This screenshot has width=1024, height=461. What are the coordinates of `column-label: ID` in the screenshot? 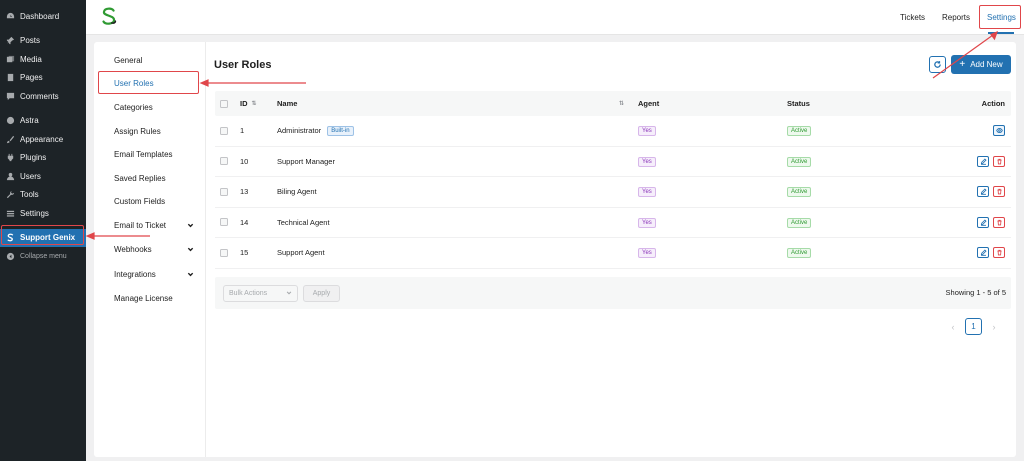 It's located at (244, 103).